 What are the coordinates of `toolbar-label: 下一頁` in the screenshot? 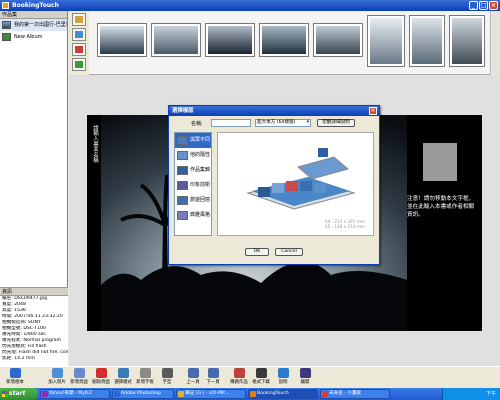 It's located at (213, 382).